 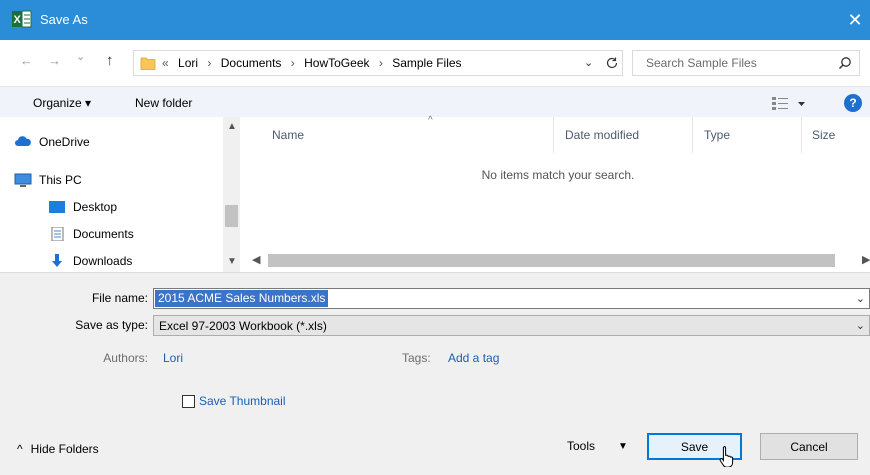 I want to click on scroll-right-icon: ▶, so click(x=866, y=259).